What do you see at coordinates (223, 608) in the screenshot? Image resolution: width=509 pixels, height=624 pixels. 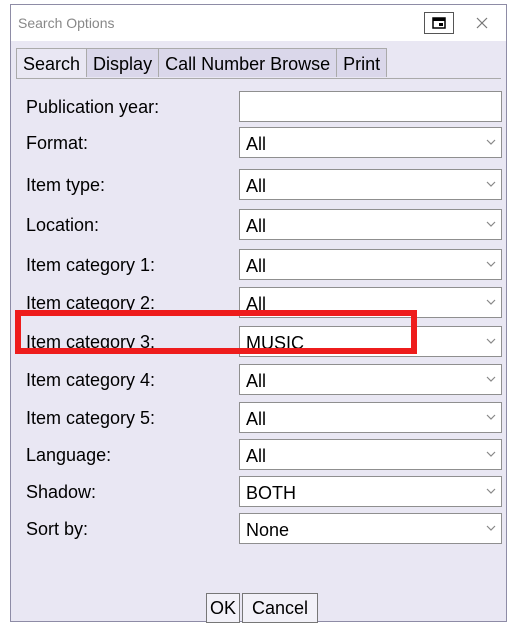 I see `ok-button: OK` at bounding box center [223, 608].